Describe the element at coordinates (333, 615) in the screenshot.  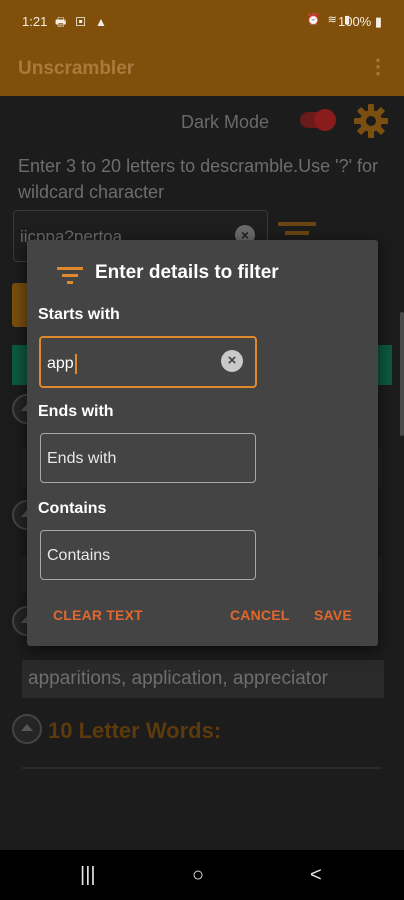
I see `save-button: SAVE` at that location.